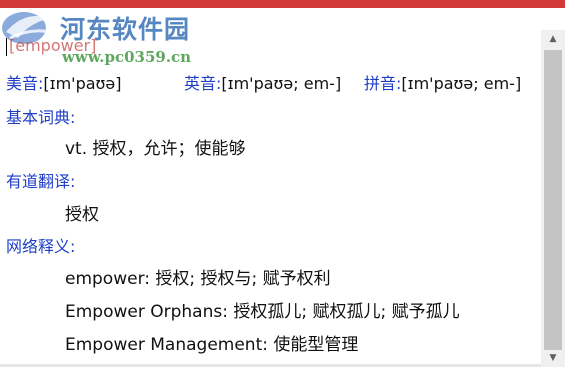  I want to click on us-phonetic-value: [ɪm'paʊə], so click(82, 83).